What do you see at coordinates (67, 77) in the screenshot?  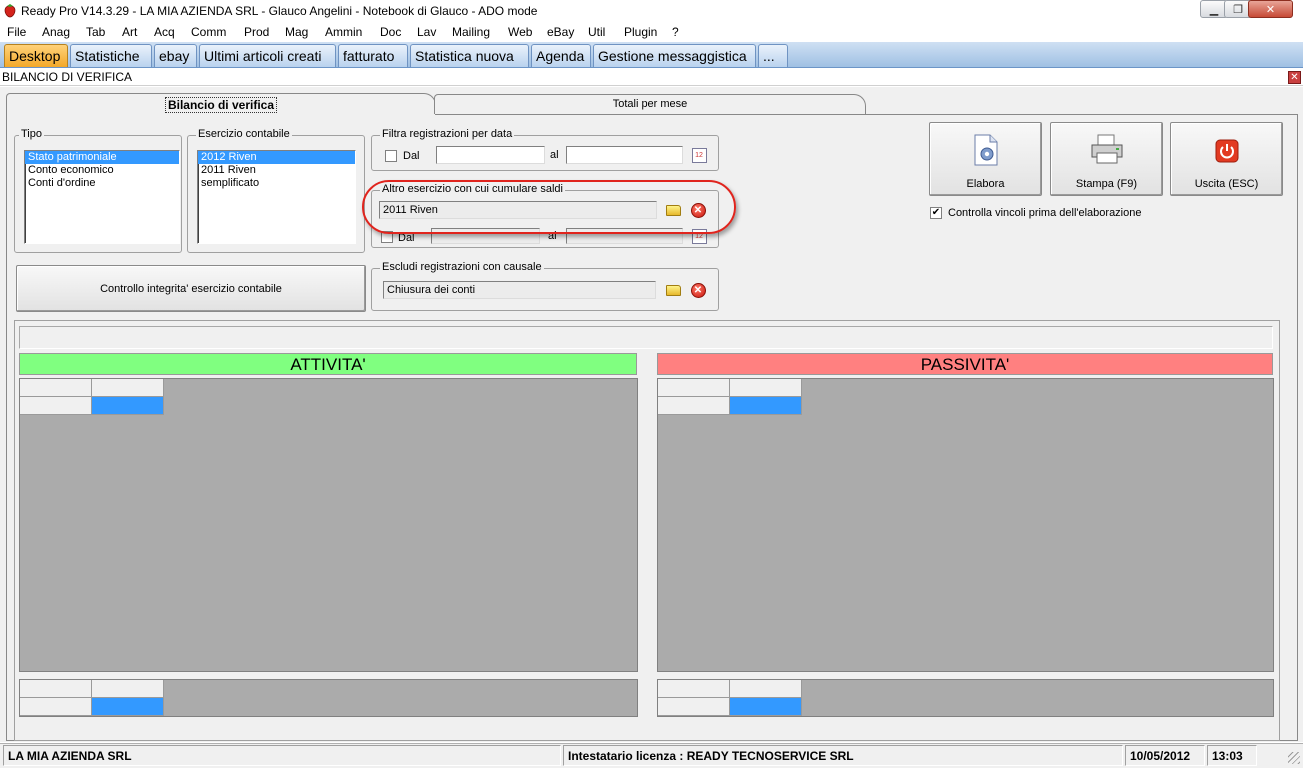 I see `form-title: BILANCIO DI VERIFICA` at bounding box center [67, 77].